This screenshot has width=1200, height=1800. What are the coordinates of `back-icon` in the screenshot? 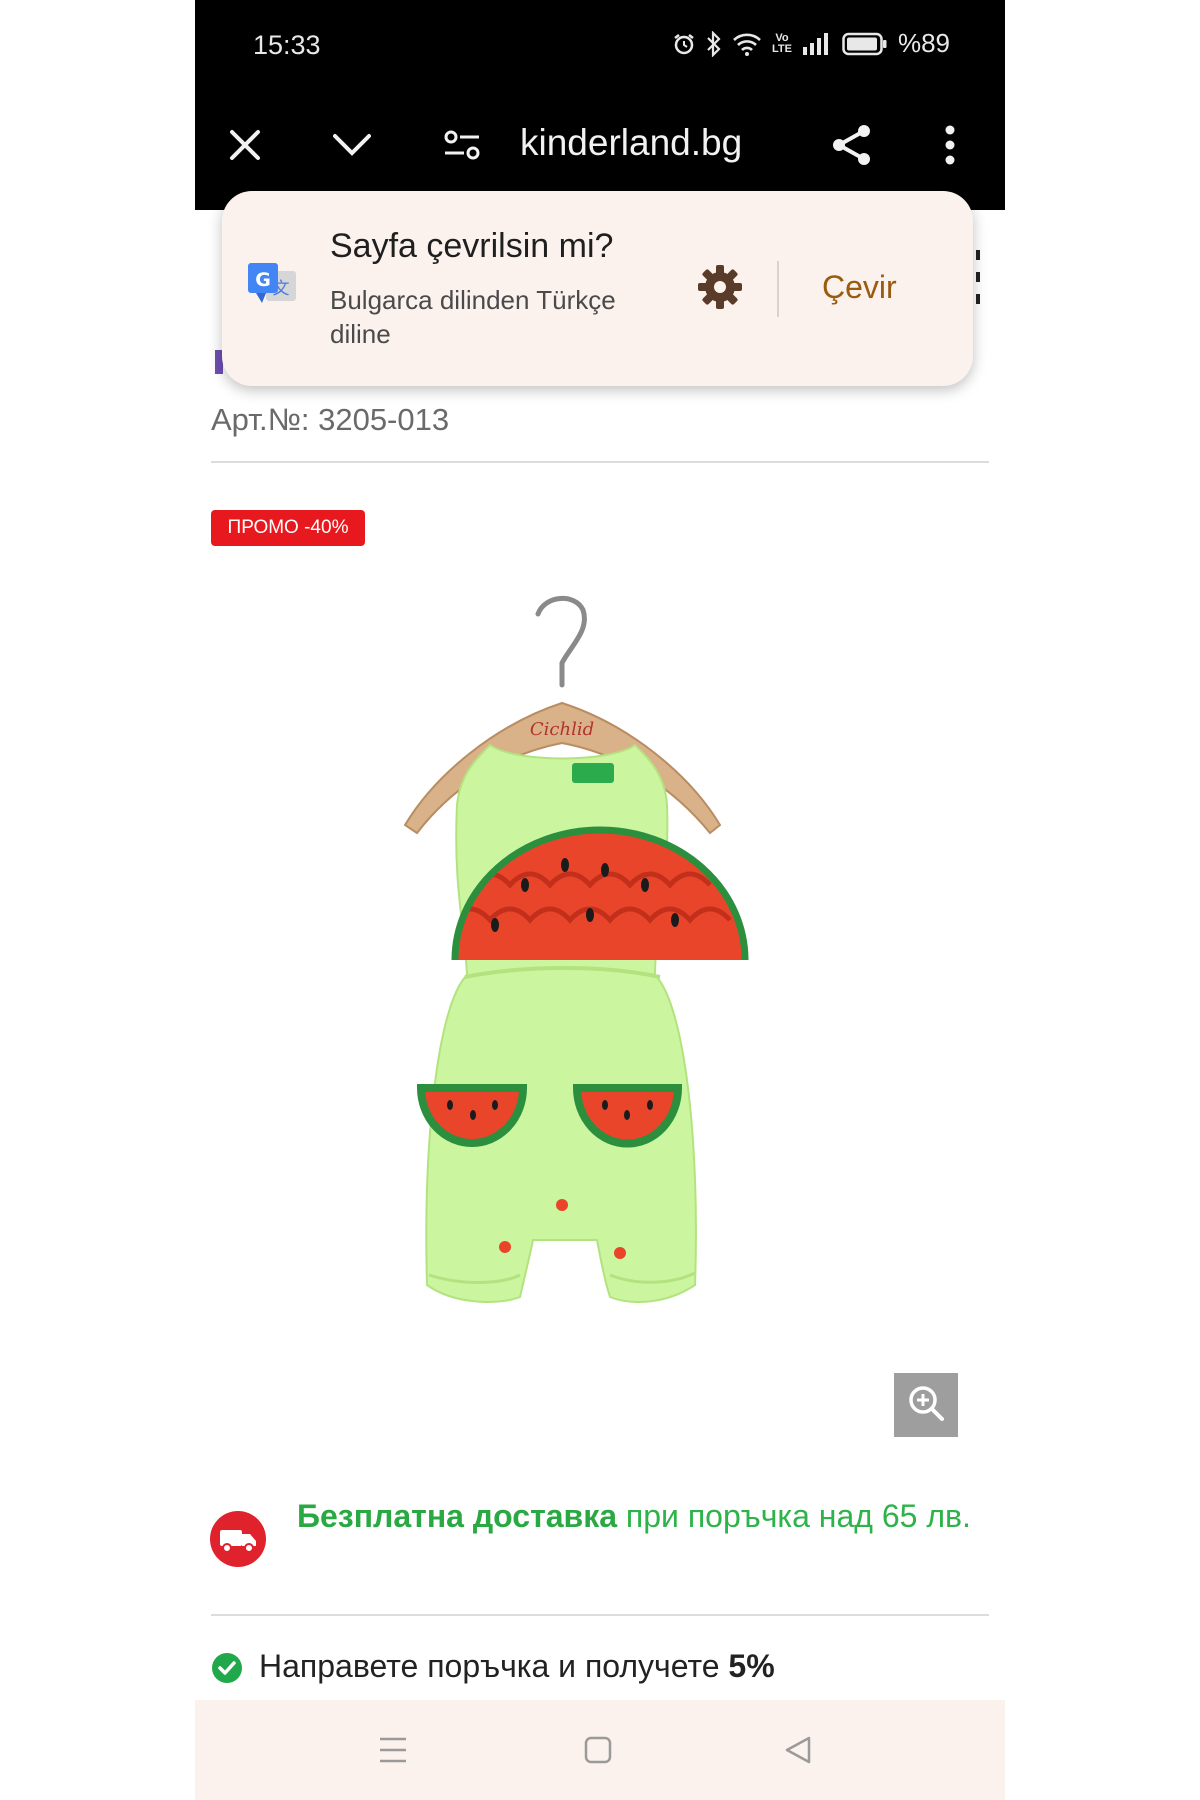 It's located at (798, 1750).